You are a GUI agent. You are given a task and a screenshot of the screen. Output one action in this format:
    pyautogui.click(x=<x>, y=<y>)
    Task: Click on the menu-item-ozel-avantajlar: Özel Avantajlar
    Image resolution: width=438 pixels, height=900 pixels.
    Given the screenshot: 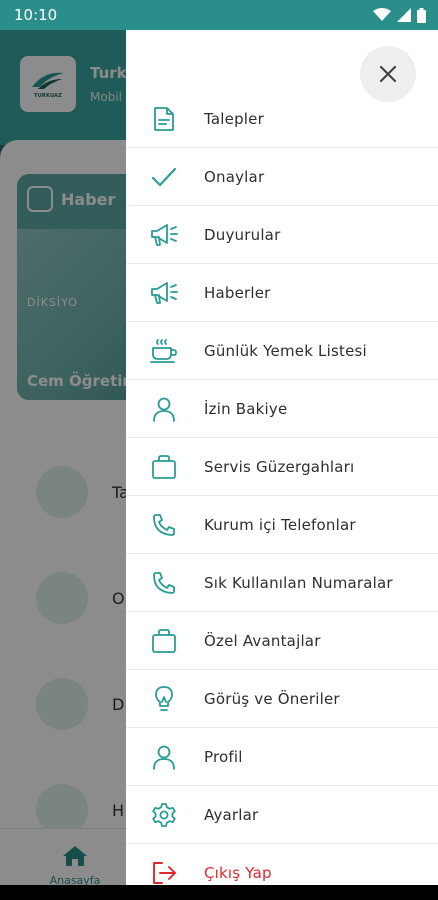 What is the action you would take?
    pyautogui.click(x=282, y=641)
    